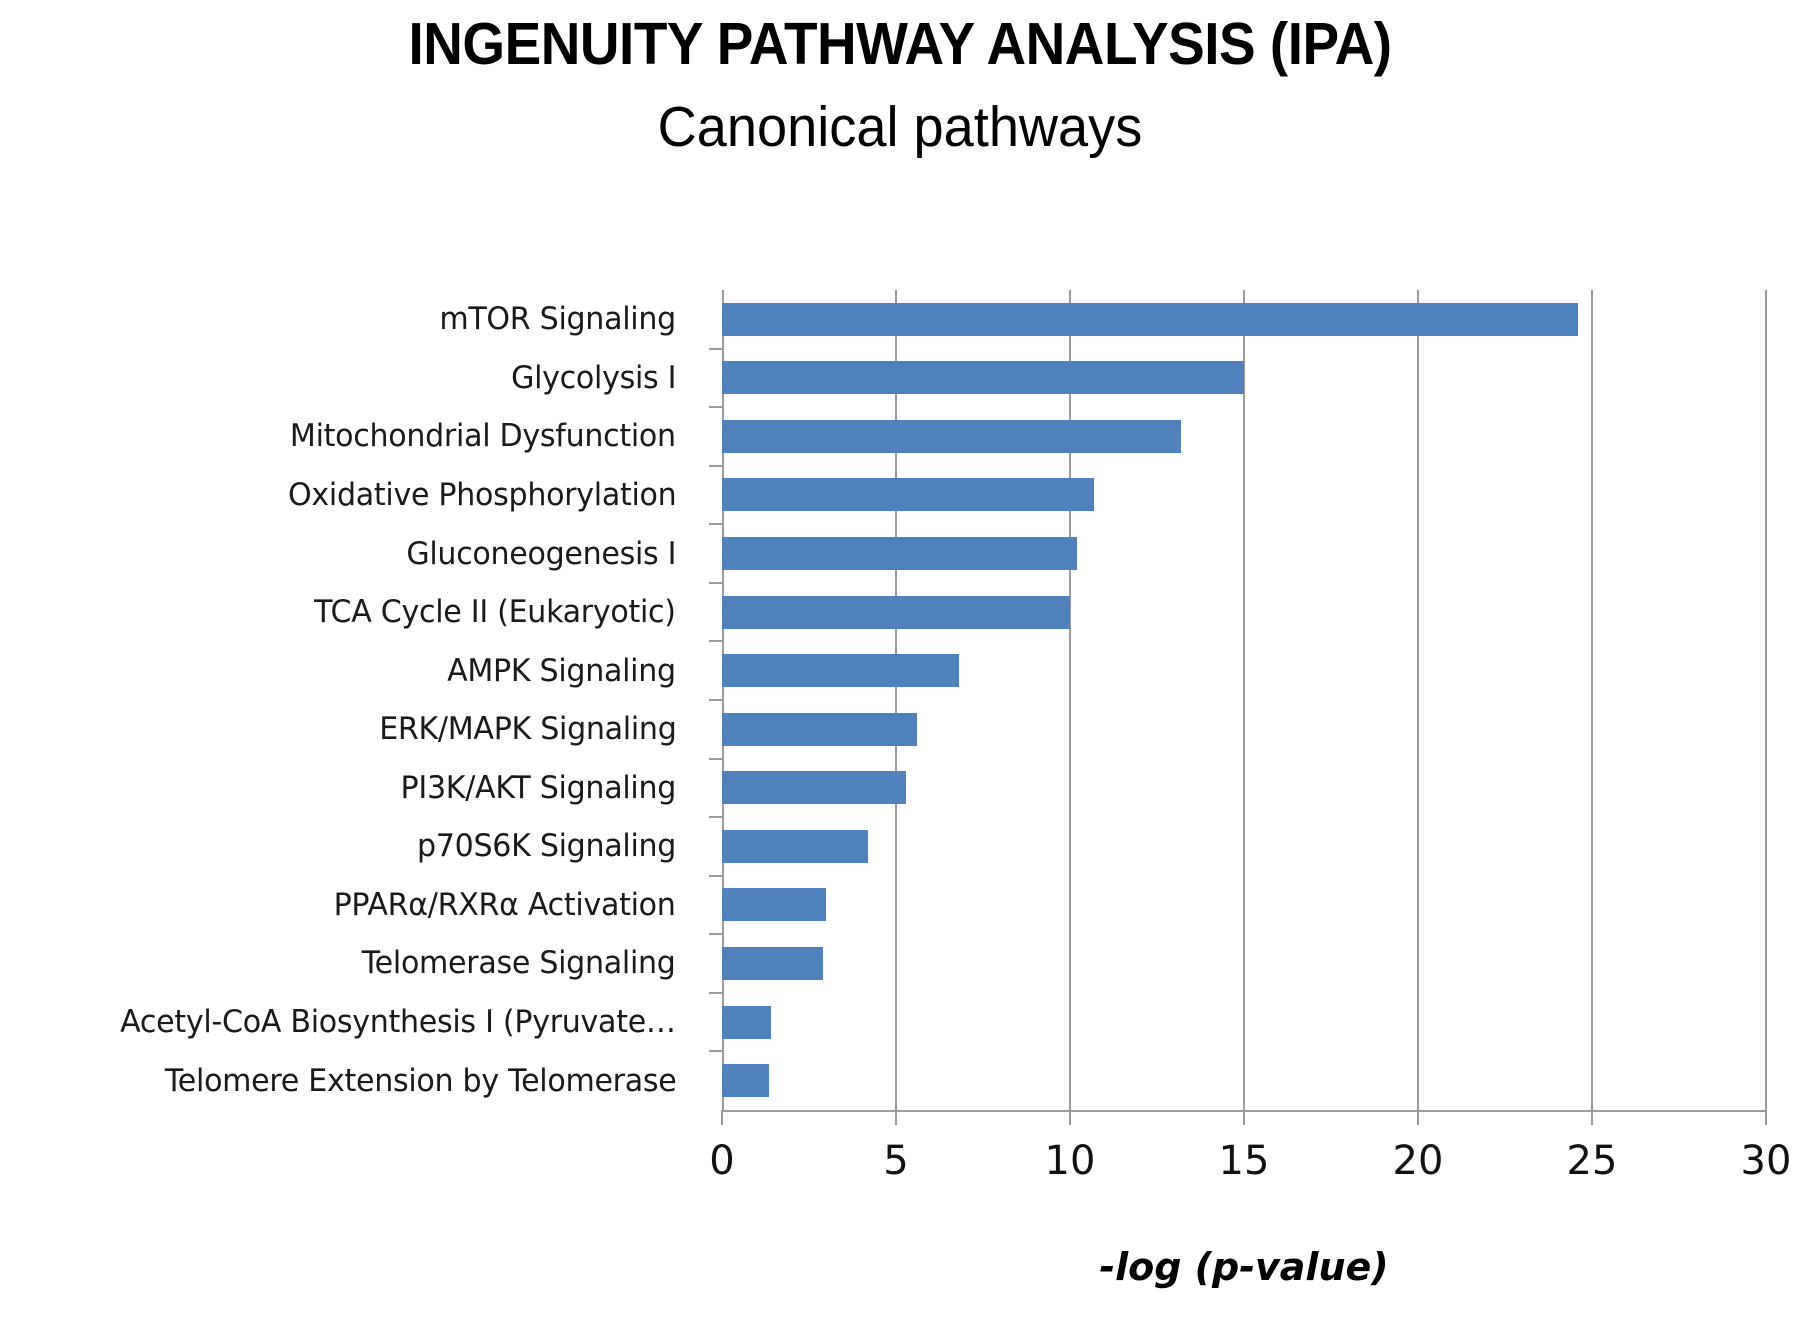  Describe the element at coordinates (722, 1161) in the screenshot. I see `x-tick-label: 0` at that location.